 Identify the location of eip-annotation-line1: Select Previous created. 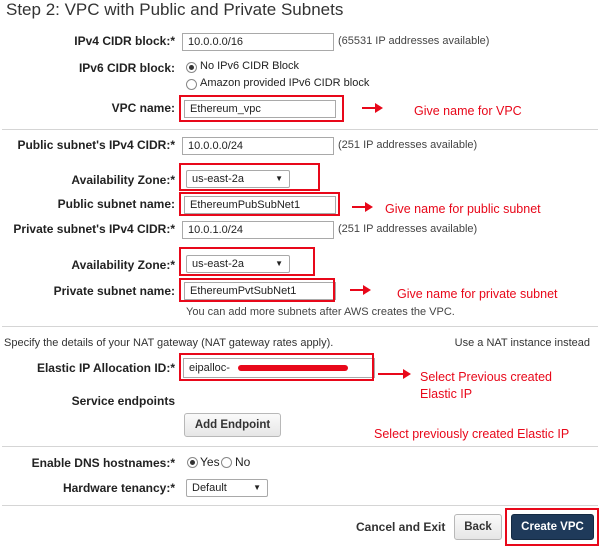
(486, 377).